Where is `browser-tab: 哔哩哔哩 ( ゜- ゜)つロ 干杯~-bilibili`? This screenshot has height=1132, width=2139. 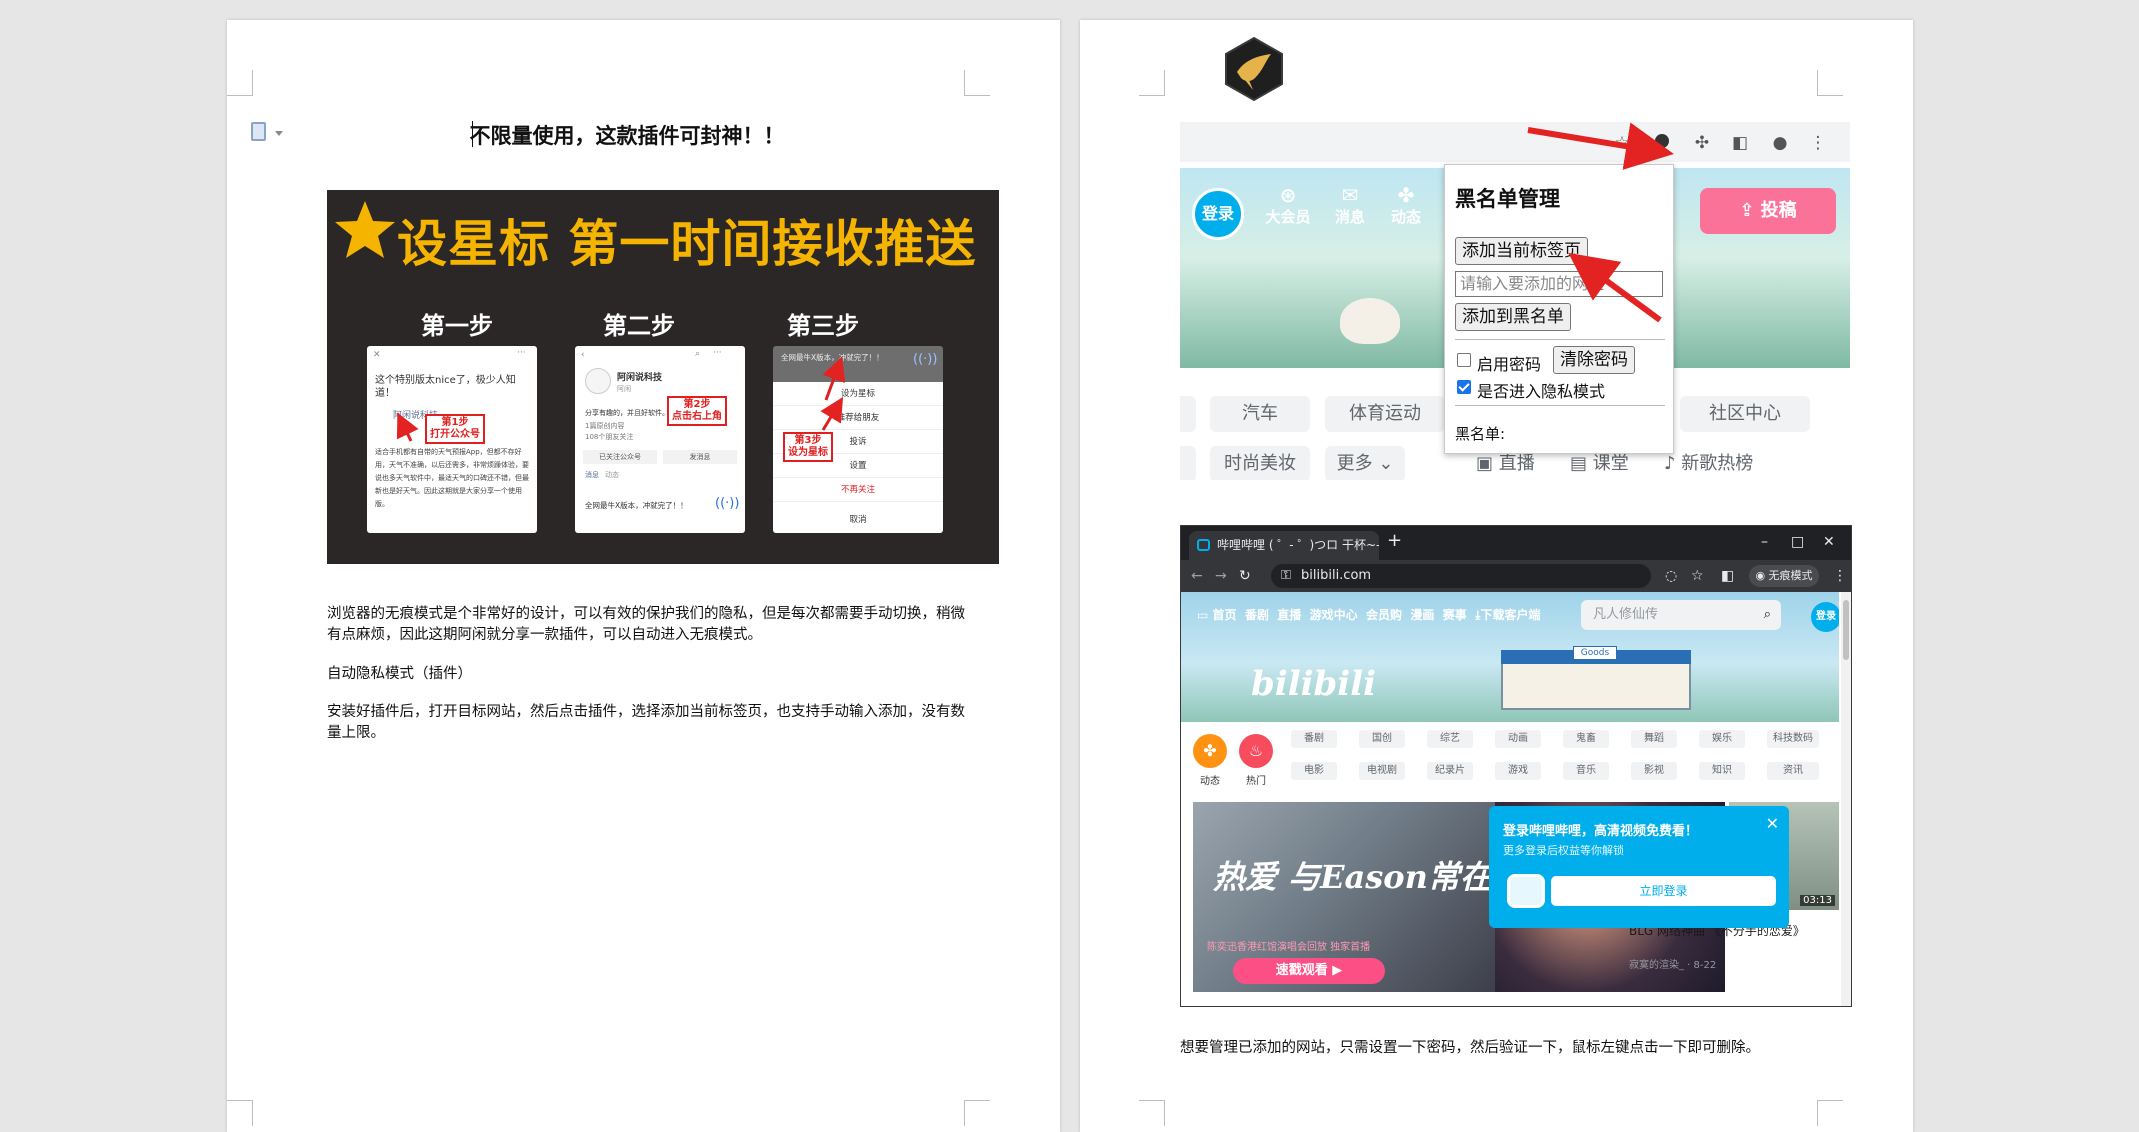
browser-tab: 哔哩哔哩 ( ゜- ゜)つロ 干杯~-bilibili is located at coordinates (1284, 545).